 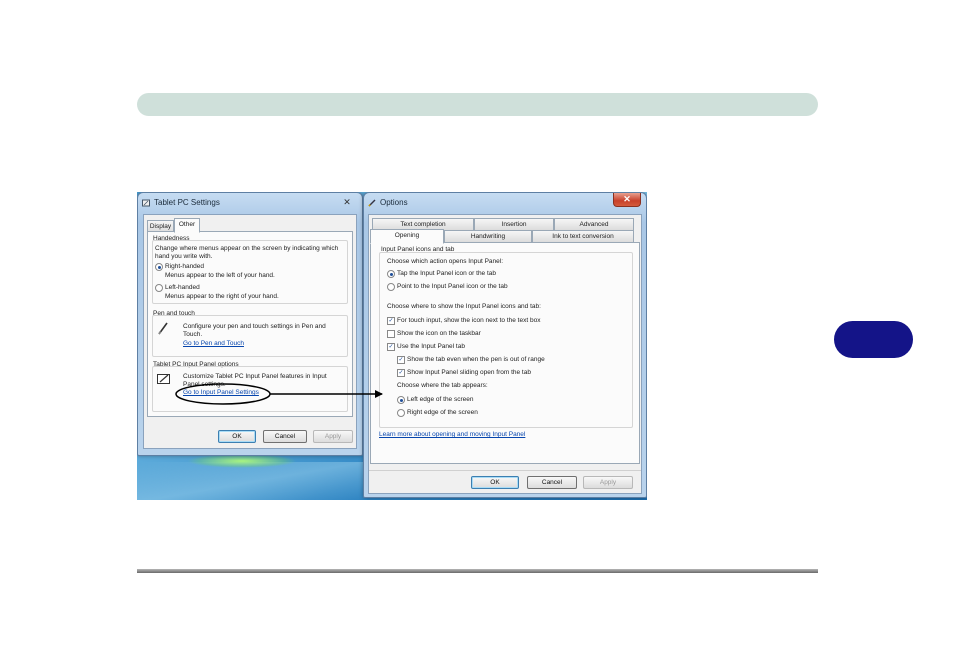 I want to click on use-tab-checkbox: ✓, so click(x=391, y=347).